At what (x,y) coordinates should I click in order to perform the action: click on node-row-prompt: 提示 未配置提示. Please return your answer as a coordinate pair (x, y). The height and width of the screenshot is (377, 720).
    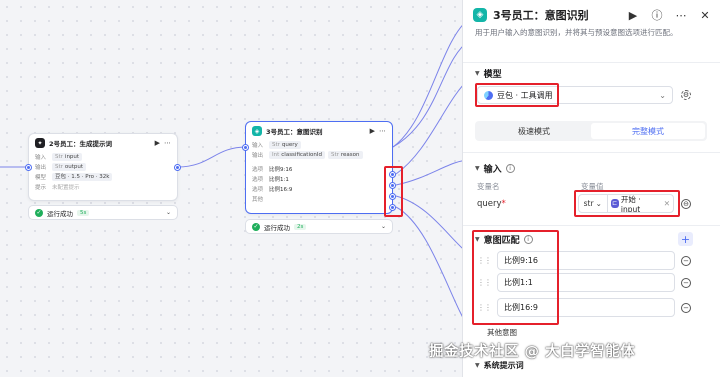
    Looking at the image, I should click on (103, 187).